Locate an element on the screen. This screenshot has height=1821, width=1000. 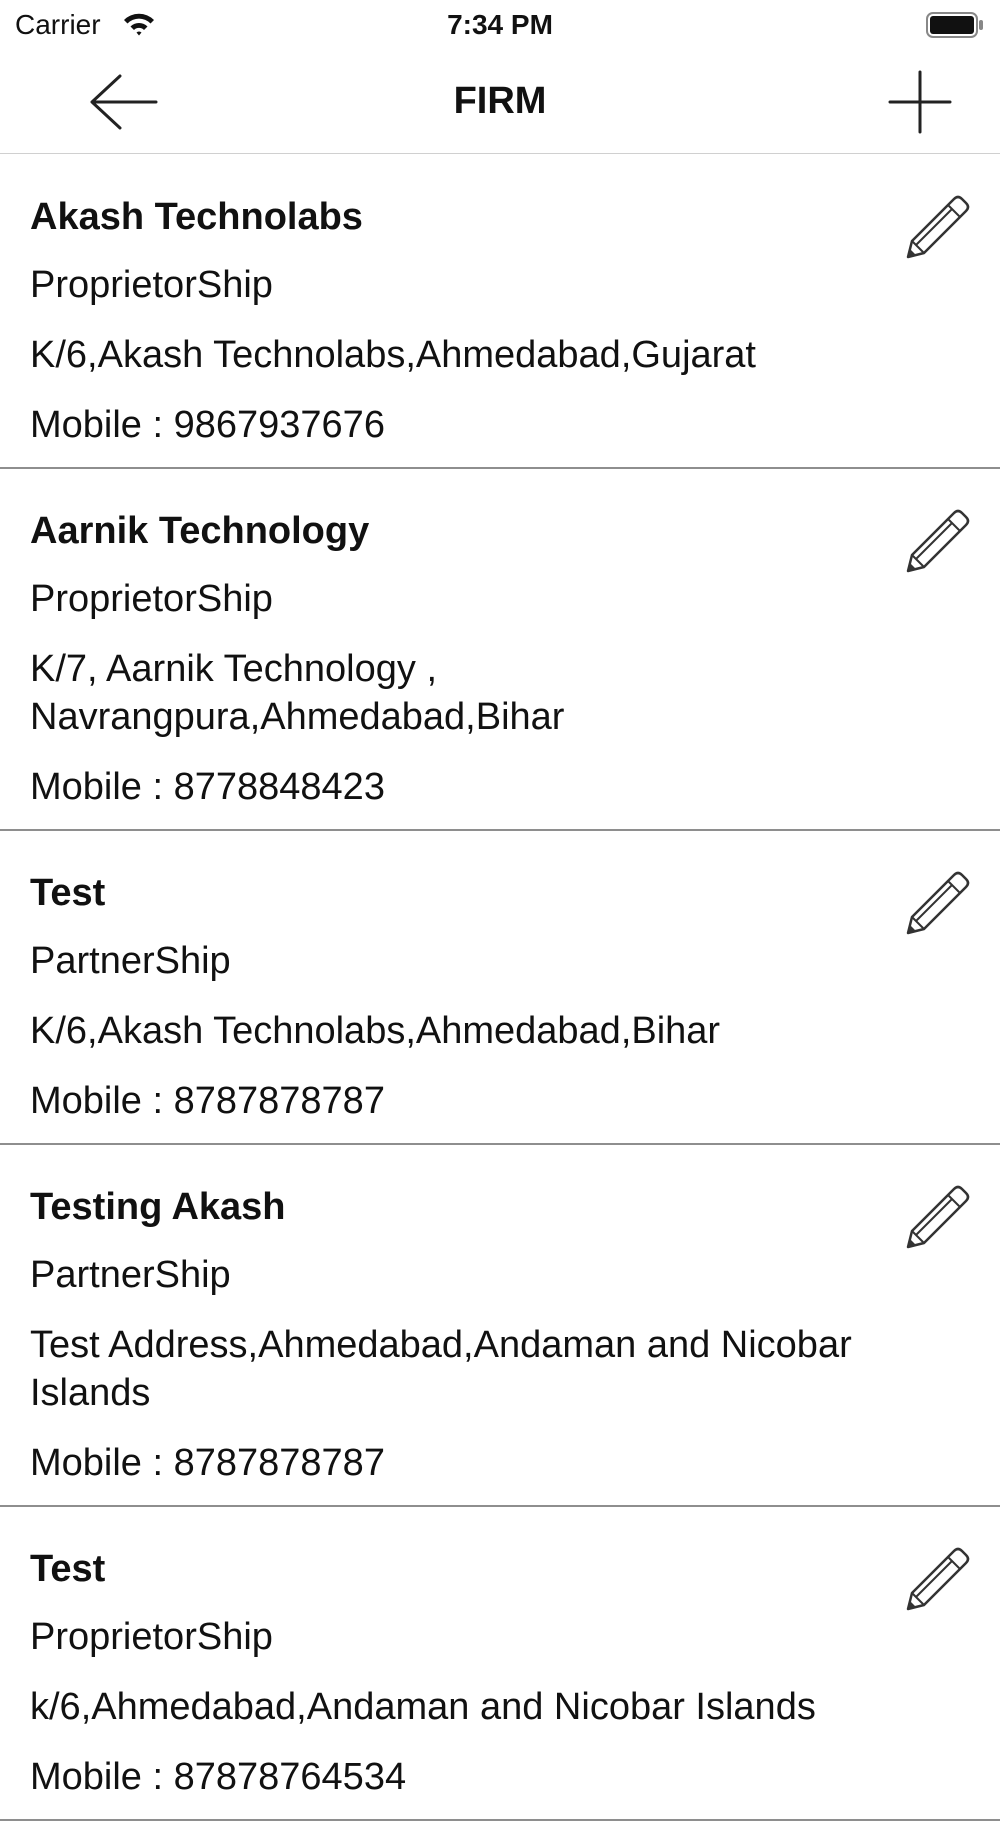
add-firm-button is located at coordinates (920, 102).